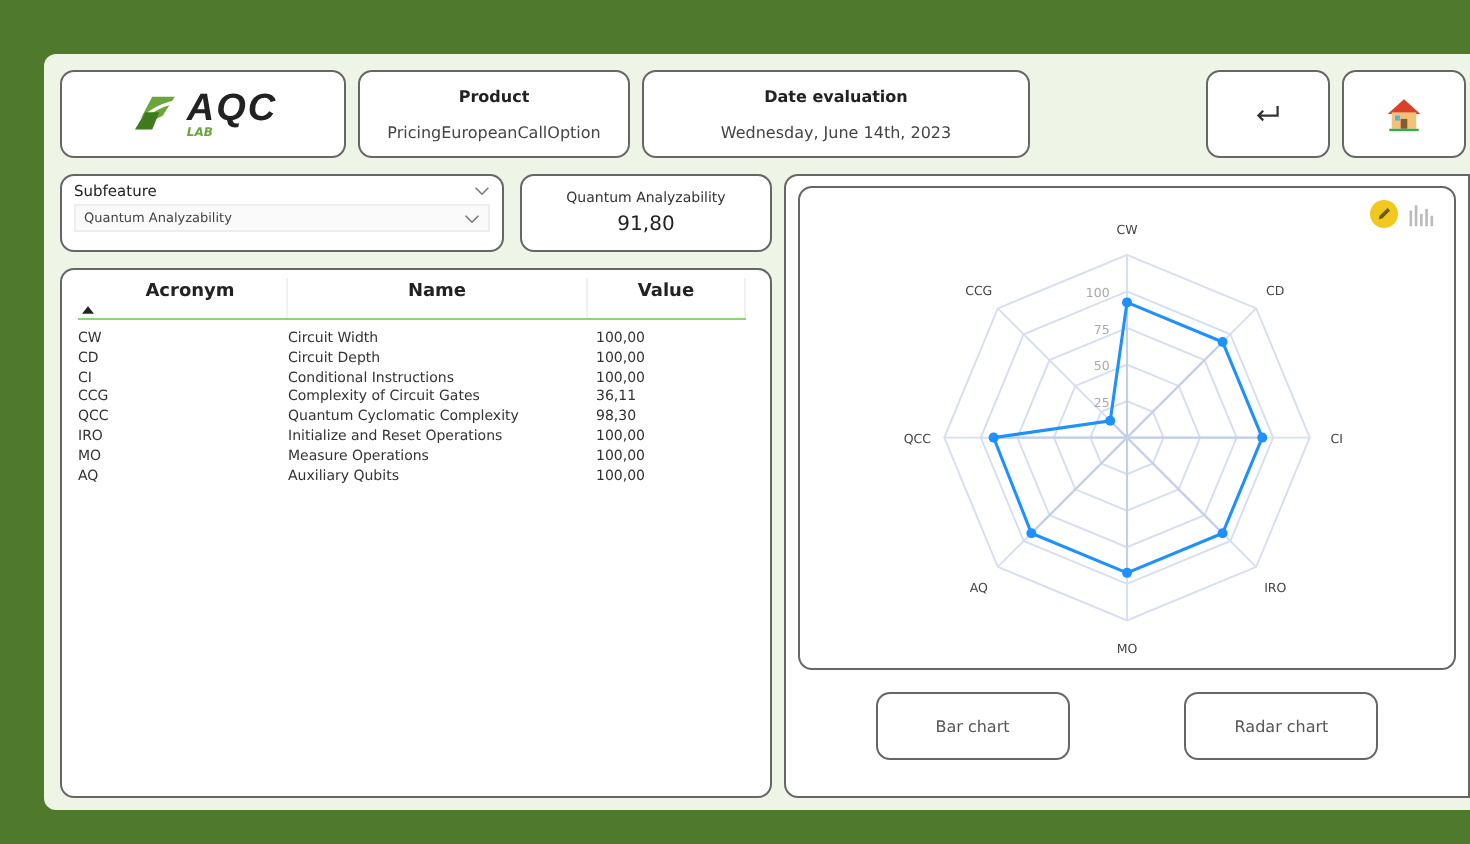 The image size is (1470, 844). I want to click on return-icon, so click(1268, 114).